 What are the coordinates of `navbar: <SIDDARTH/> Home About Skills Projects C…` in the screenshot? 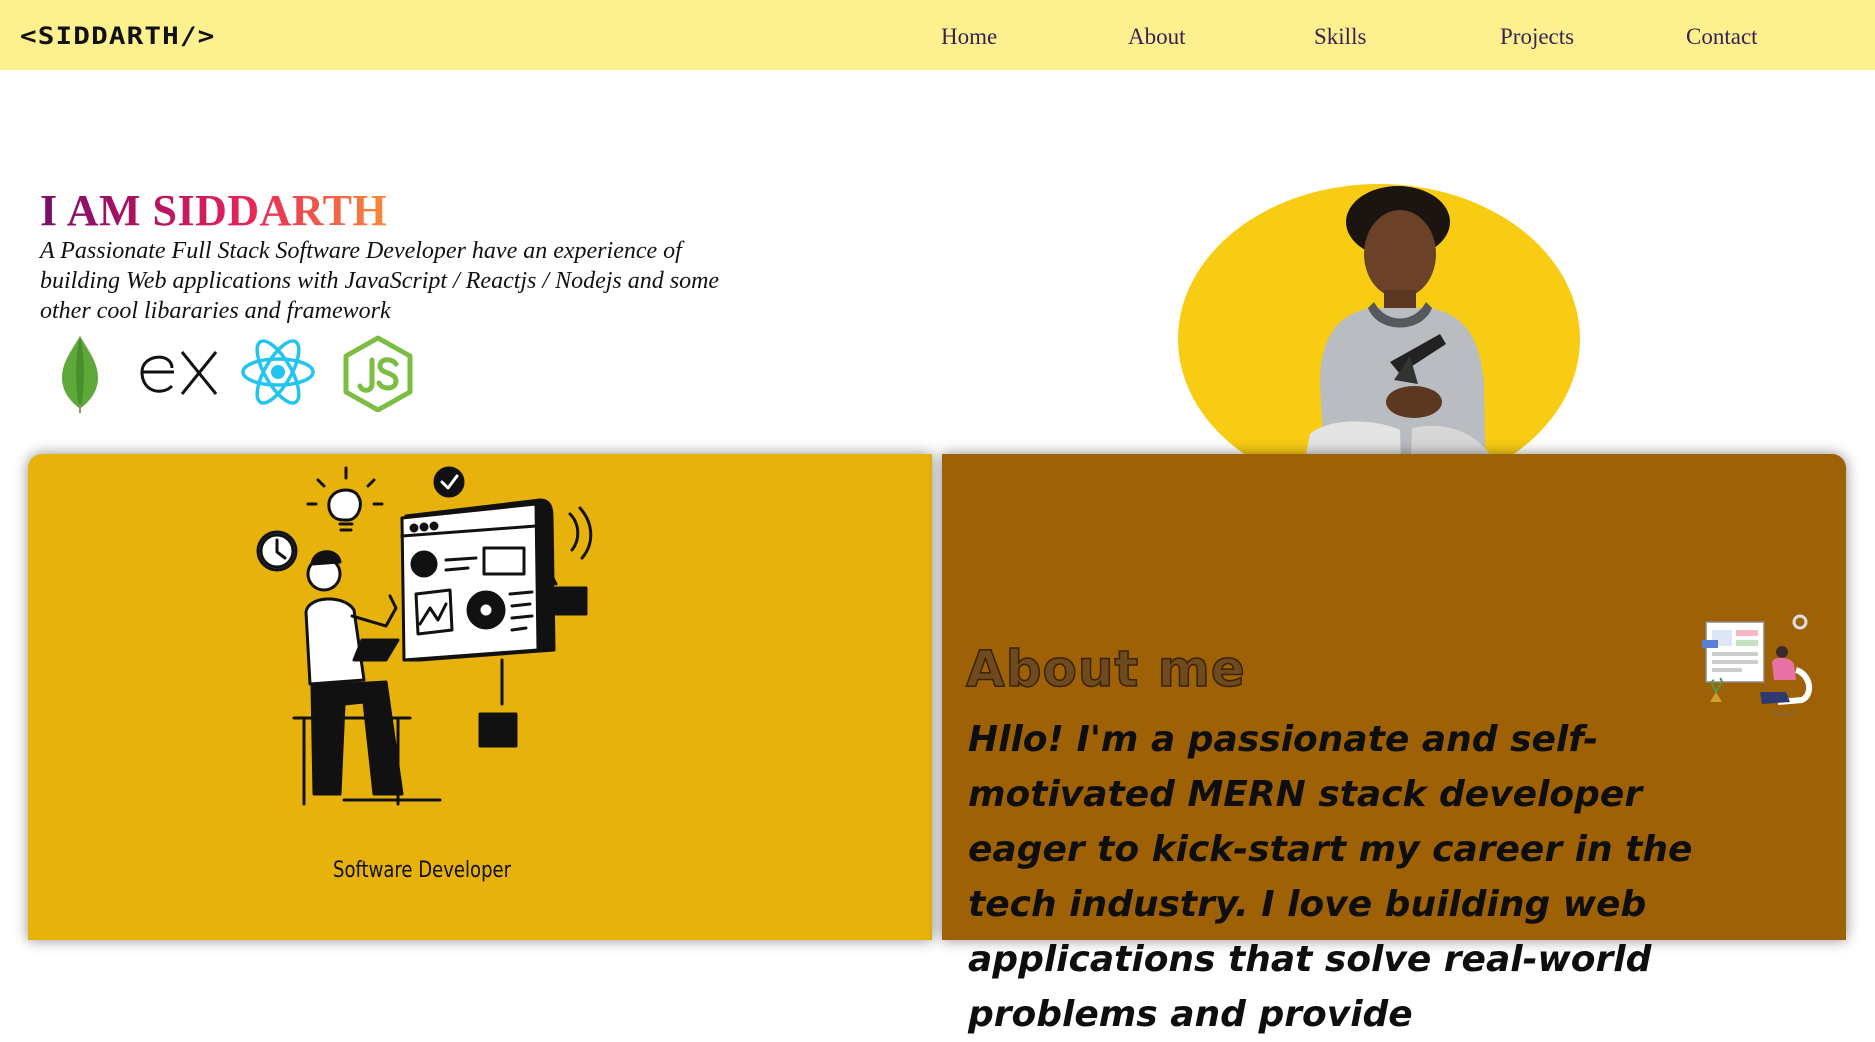 It's located at (937, 35).